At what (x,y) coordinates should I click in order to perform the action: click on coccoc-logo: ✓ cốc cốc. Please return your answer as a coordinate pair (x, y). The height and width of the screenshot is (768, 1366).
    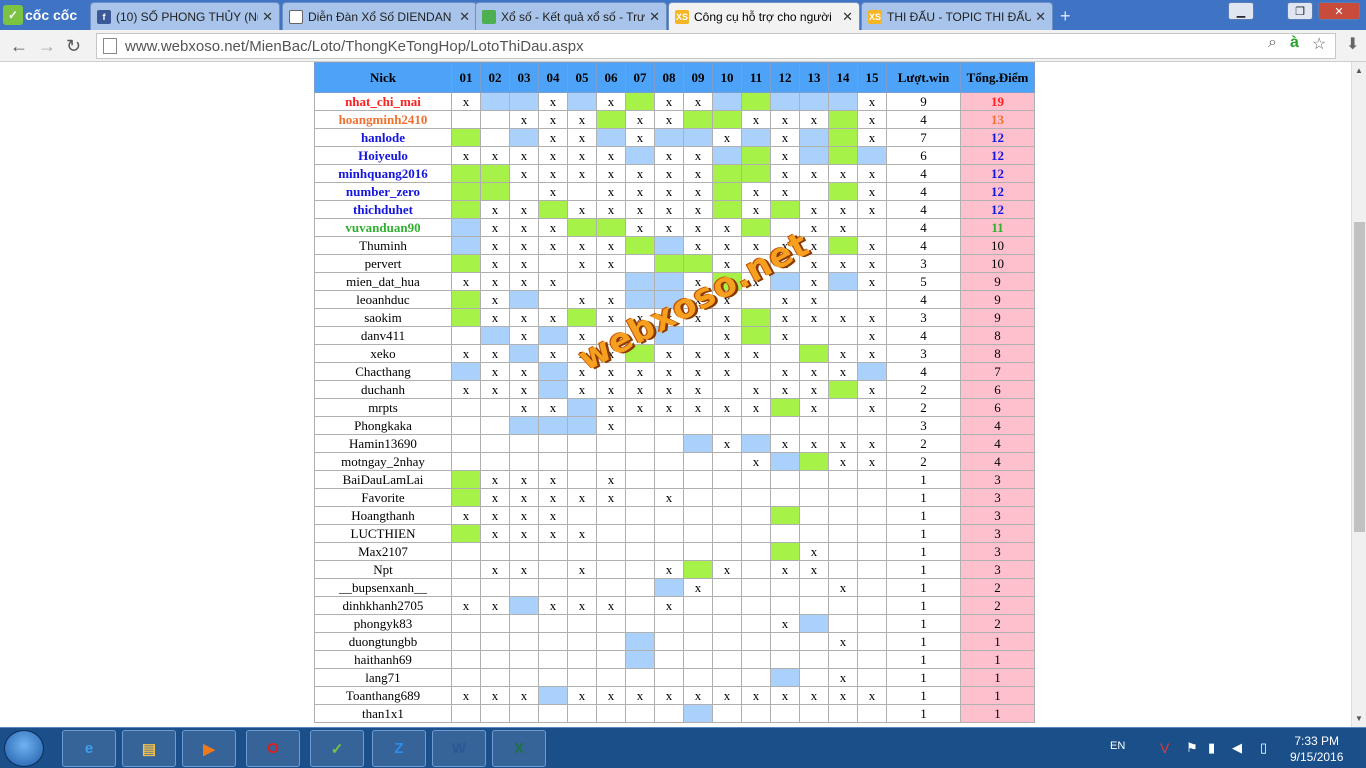
    Looking at the image, I should click on (40, 14).